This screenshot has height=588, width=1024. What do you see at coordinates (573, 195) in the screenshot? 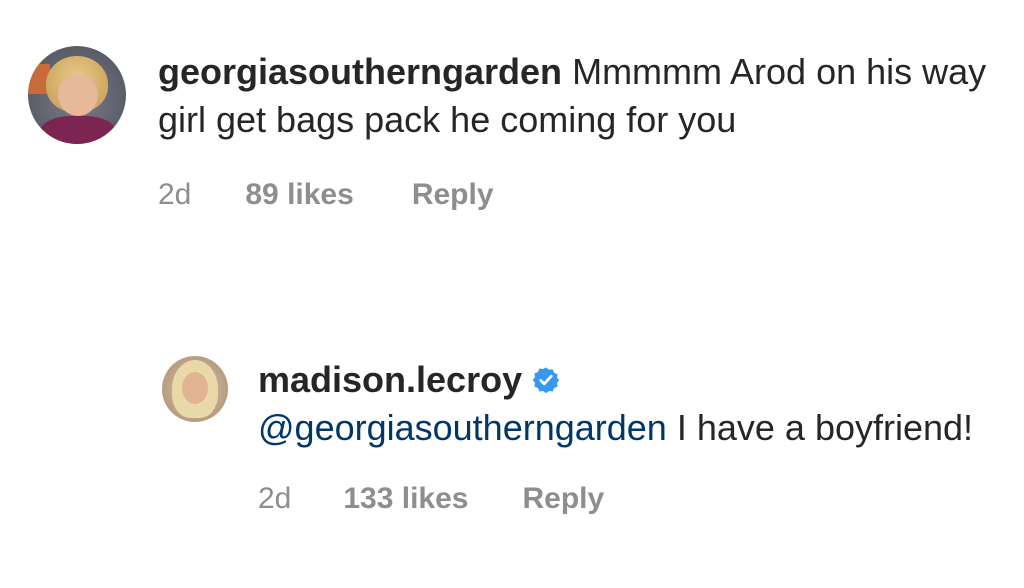
I see `comment-meta: 2d 89 likes Reply` at bounding box center [573, 195].